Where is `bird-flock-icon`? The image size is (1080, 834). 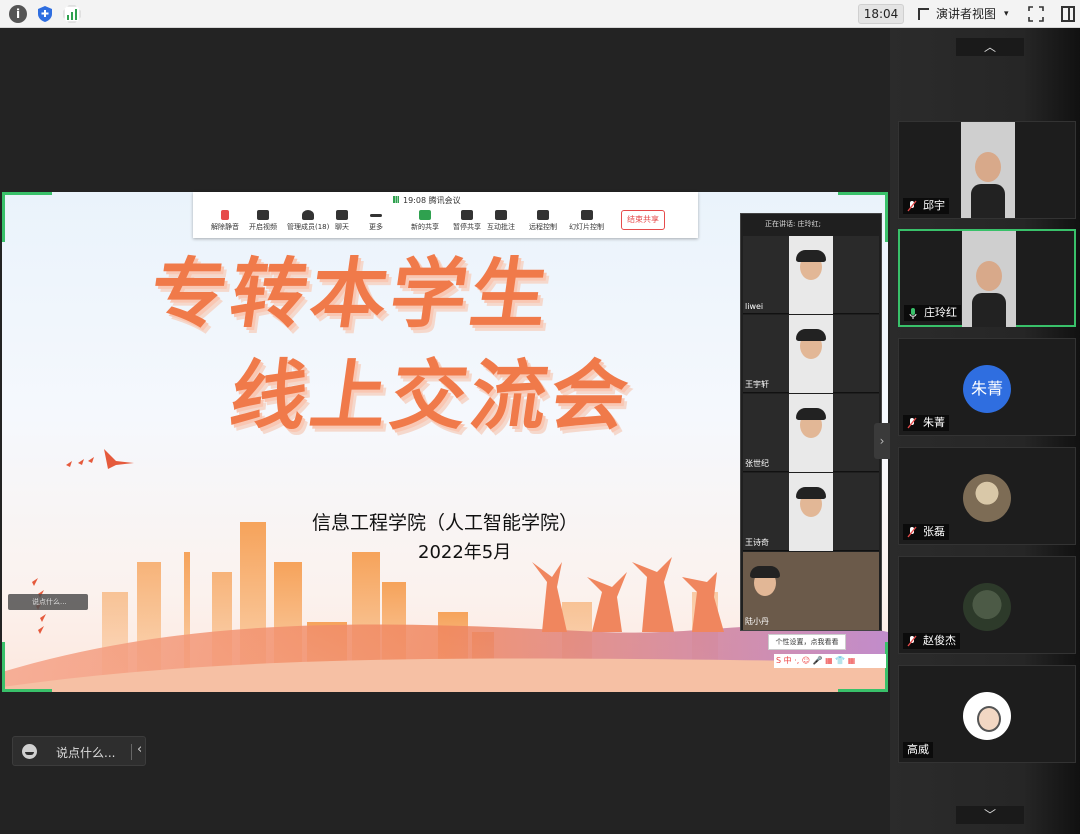 bird-flock-icon is located at coordinates (100, 459).